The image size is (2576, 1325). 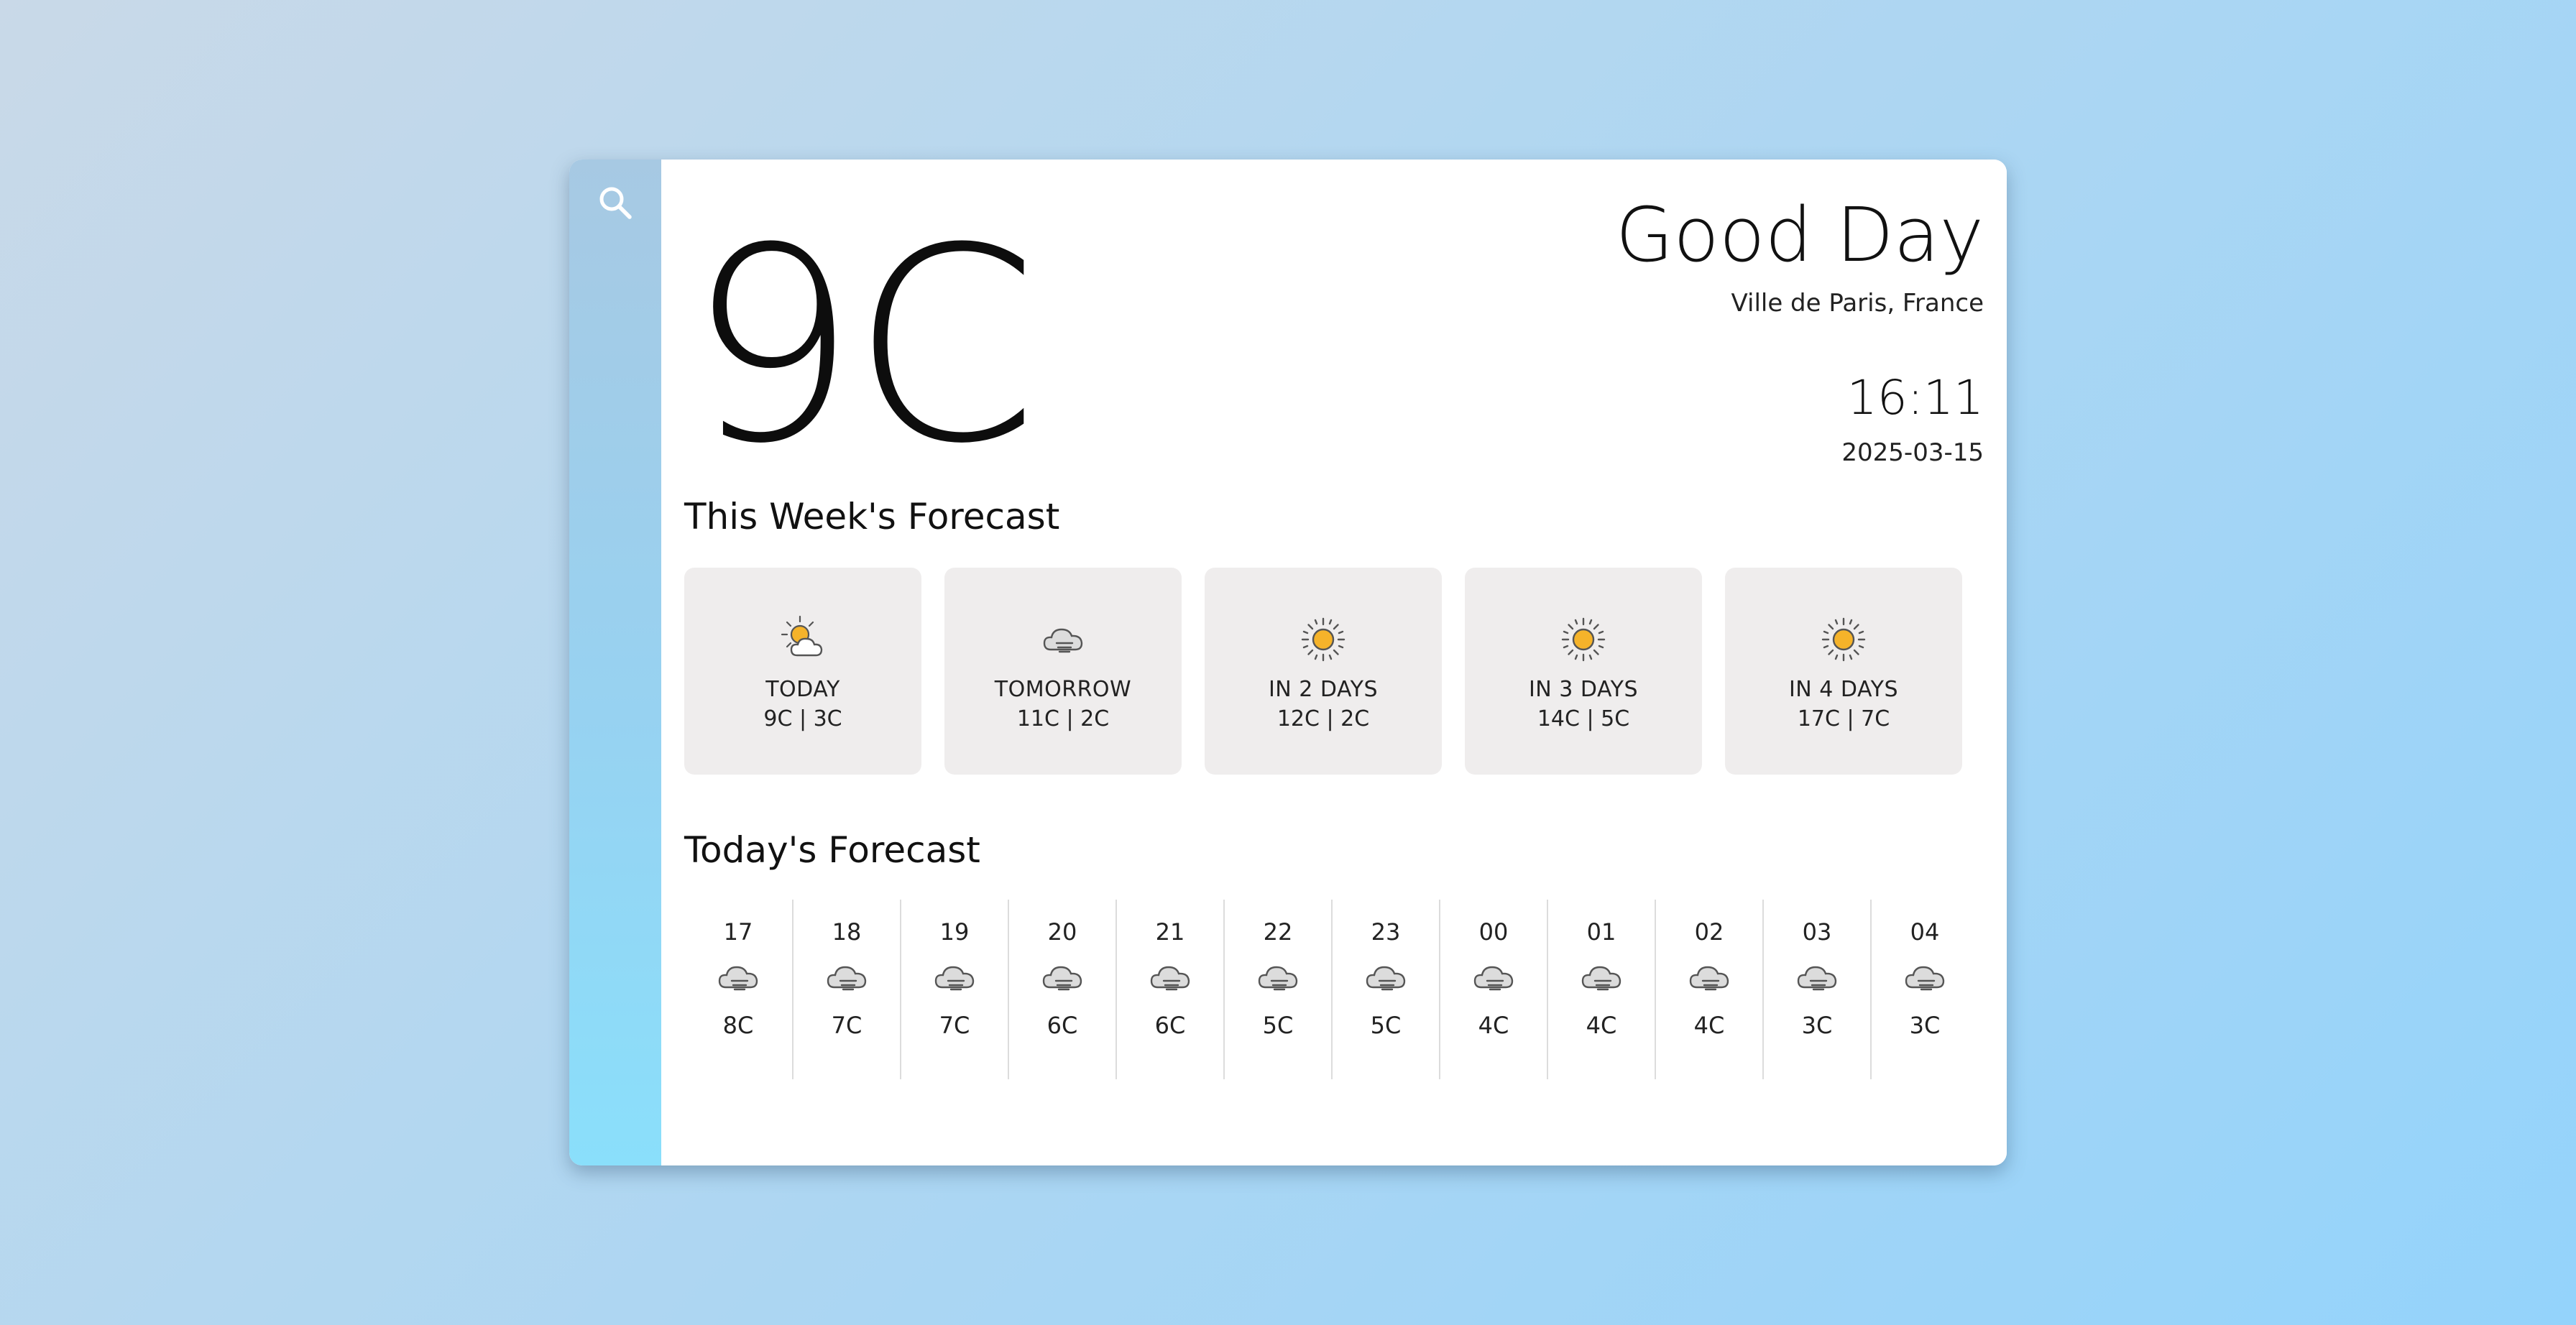 What do you see at coordinates (832, 850) in the screenshot?
I see `today-forecast-title: Today's Forecast` at bounding box center [832, 850].